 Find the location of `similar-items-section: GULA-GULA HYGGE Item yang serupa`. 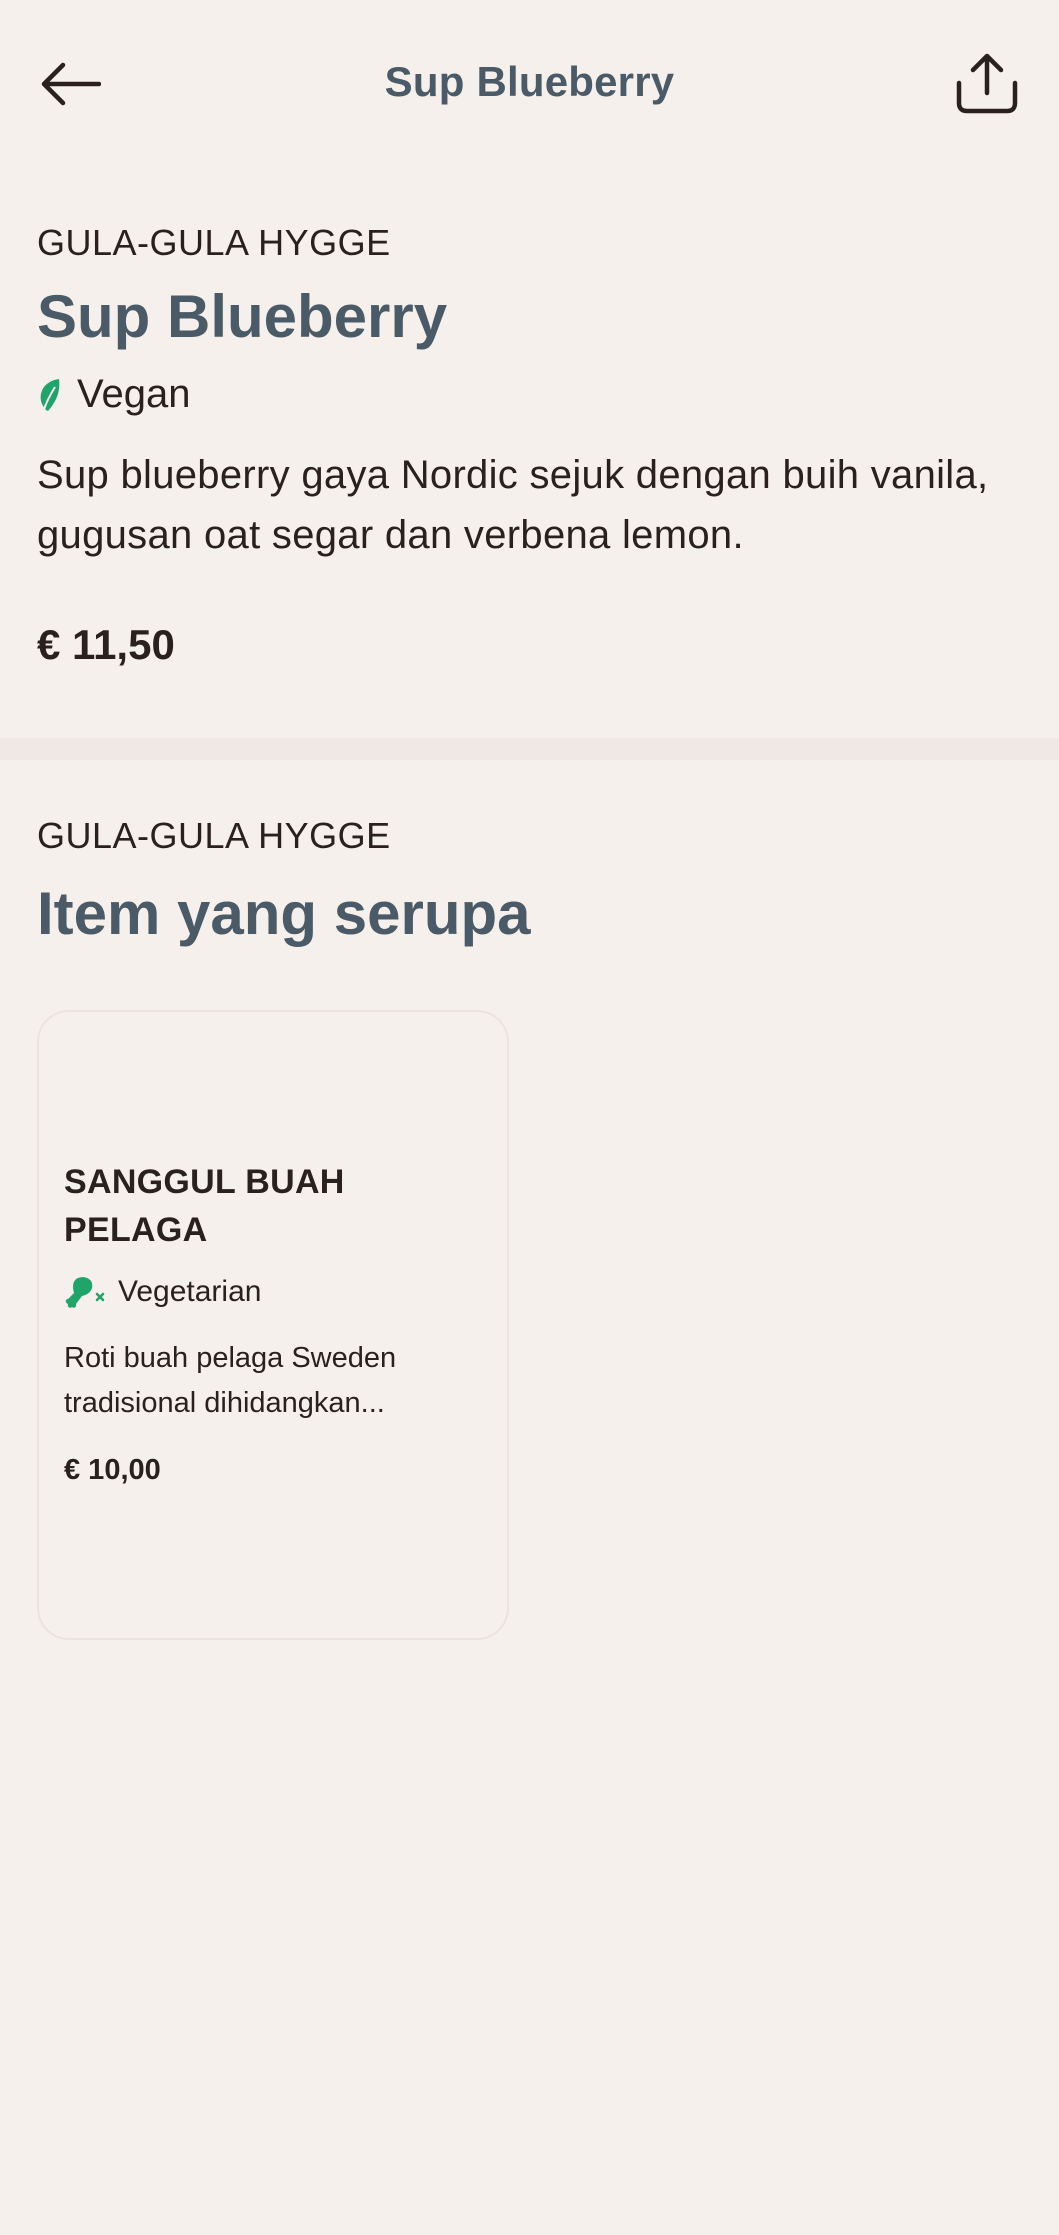

similar-items-section: GULA-GULA HYGGE Item yang serupa is located at coordinates (529, 881).